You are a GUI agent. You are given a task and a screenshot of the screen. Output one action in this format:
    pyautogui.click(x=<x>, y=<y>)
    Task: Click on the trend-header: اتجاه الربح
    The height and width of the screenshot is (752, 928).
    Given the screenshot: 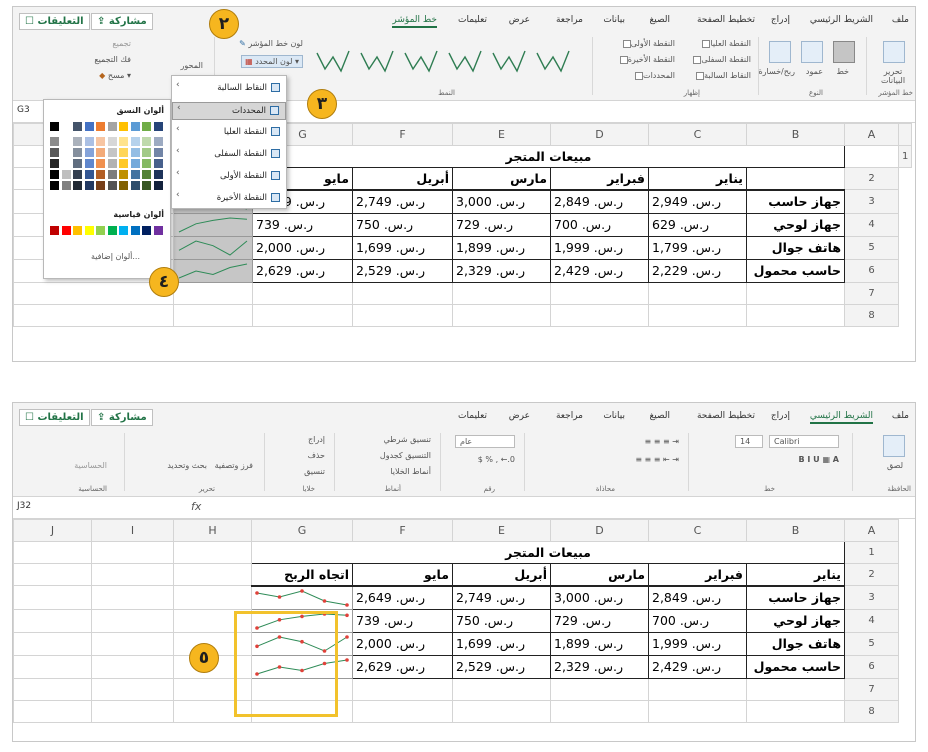 What is the action you would take?
    pyautogui.click(x=302, y=575)
    